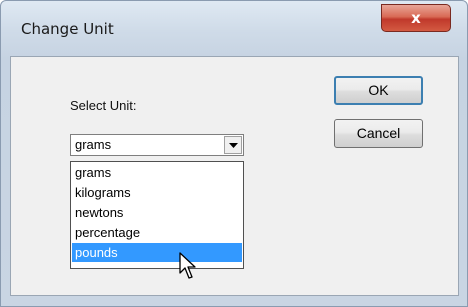 Image resolution: width=468 pixels, height=307 pixels. Describe the element at coordinates (67, 29) in the screenshot. I see `window-title: Change Unit` at that location.